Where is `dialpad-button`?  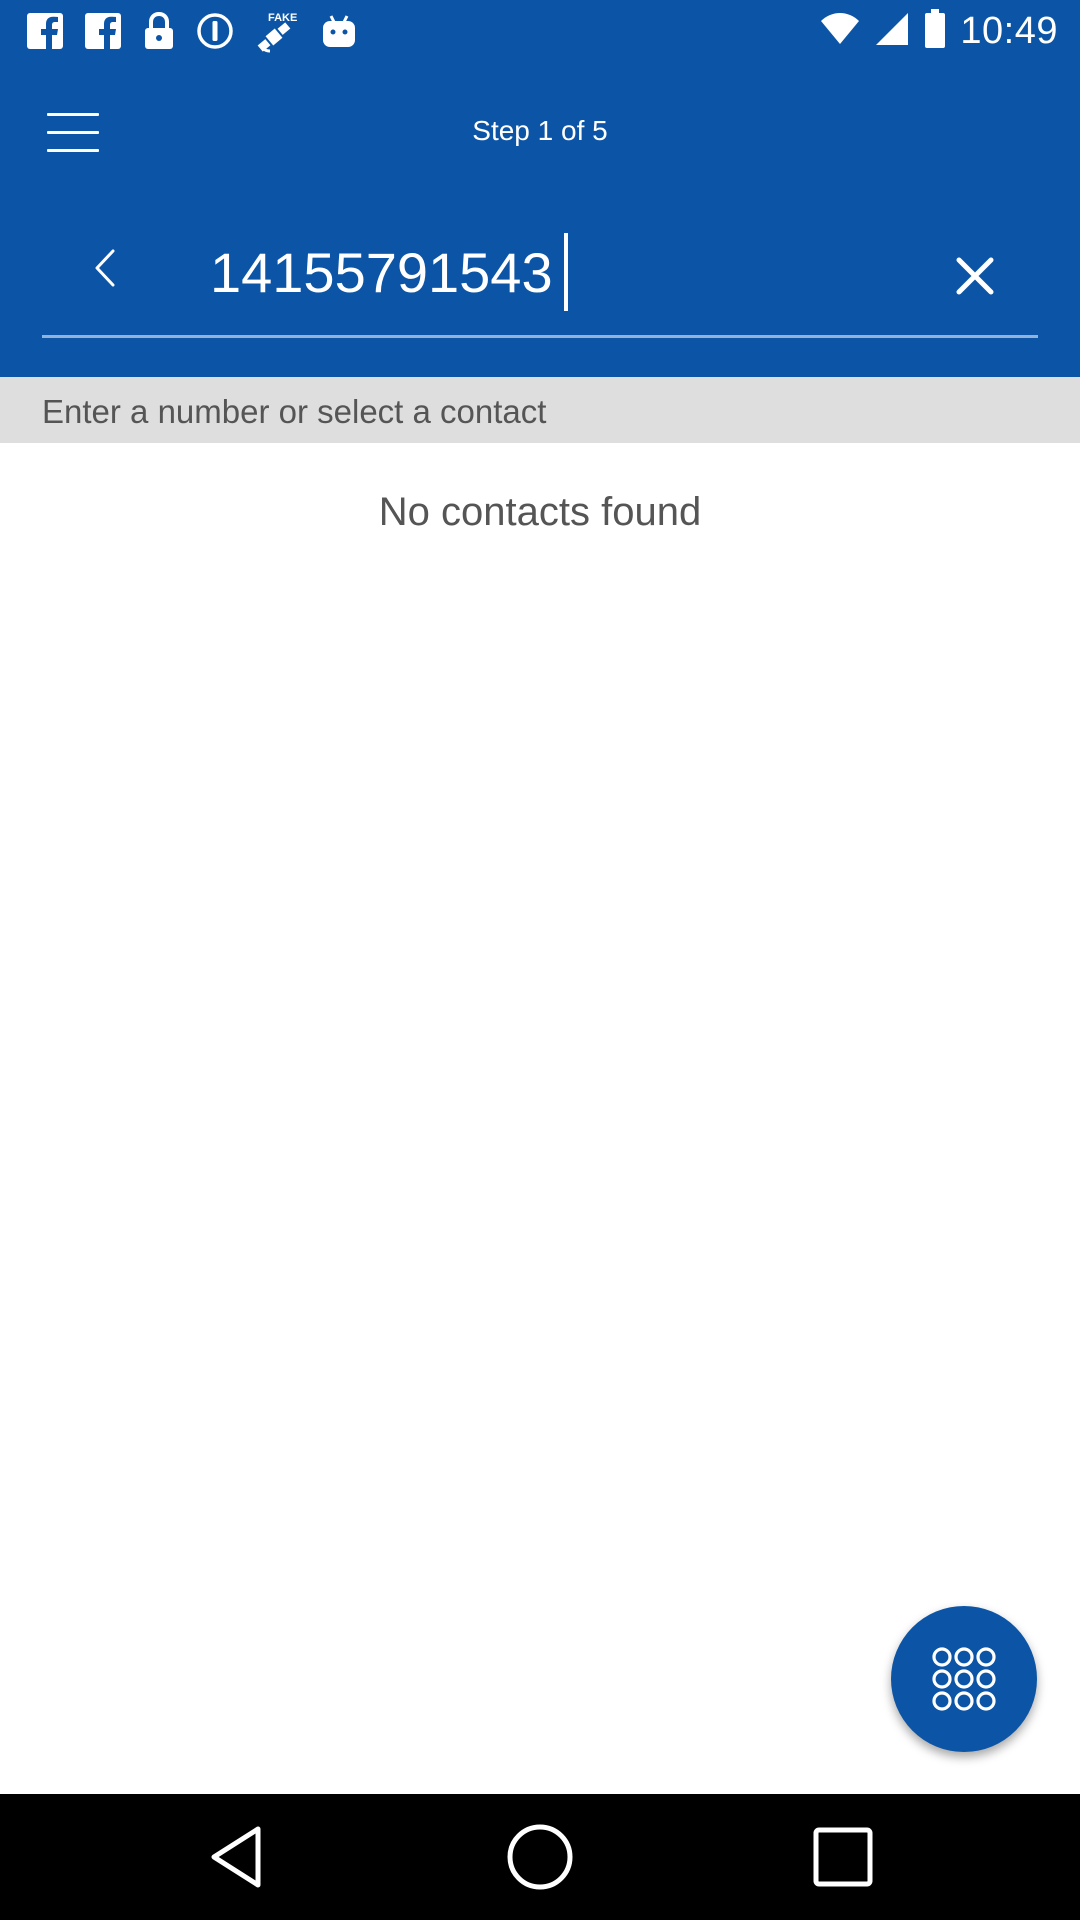
dialpad-button is located at coordinates (964, 1679).